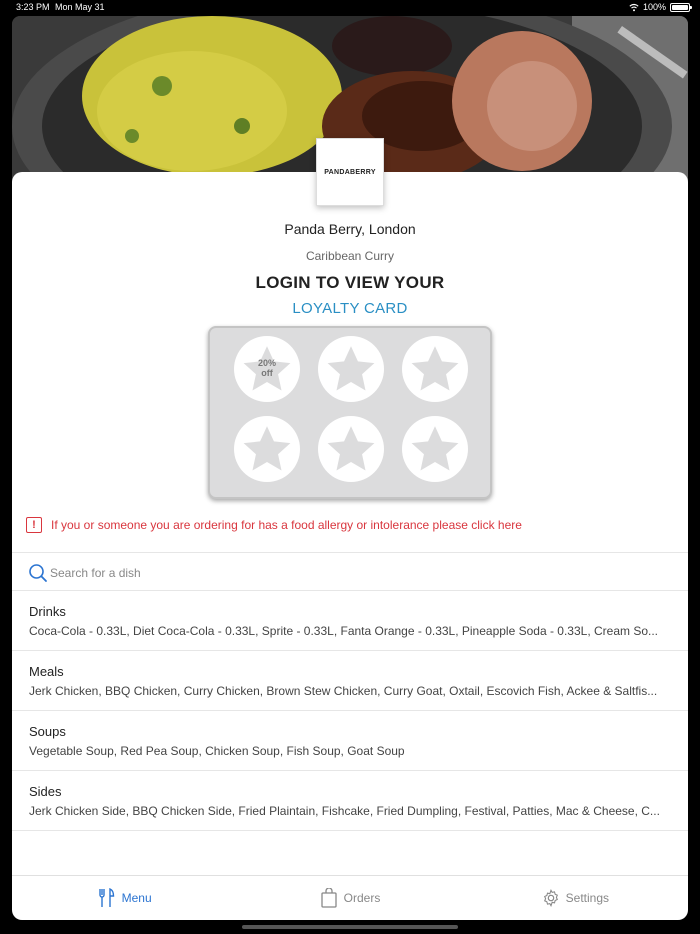 This screenshot has width=700, height=934. What do you see at coordinates (587, 898) in the screenshot?
I see `tab-settings-label: Settings` at bounding box center [587, 898].